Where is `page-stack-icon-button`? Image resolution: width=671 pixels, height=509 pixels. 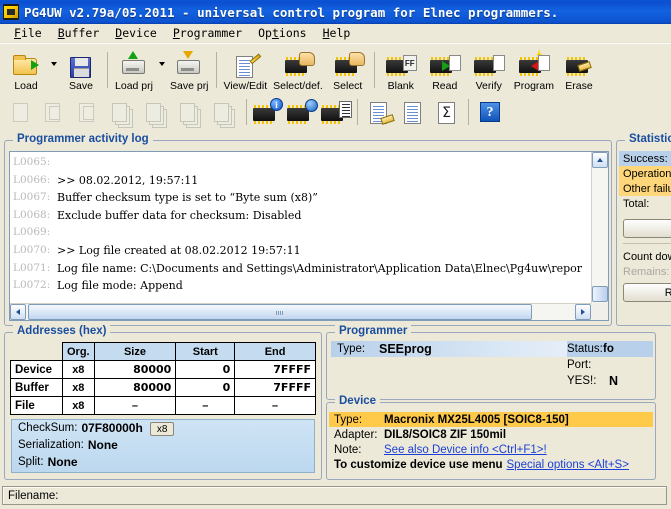 page-stack-icon-button is located at coordinates (123, 112).